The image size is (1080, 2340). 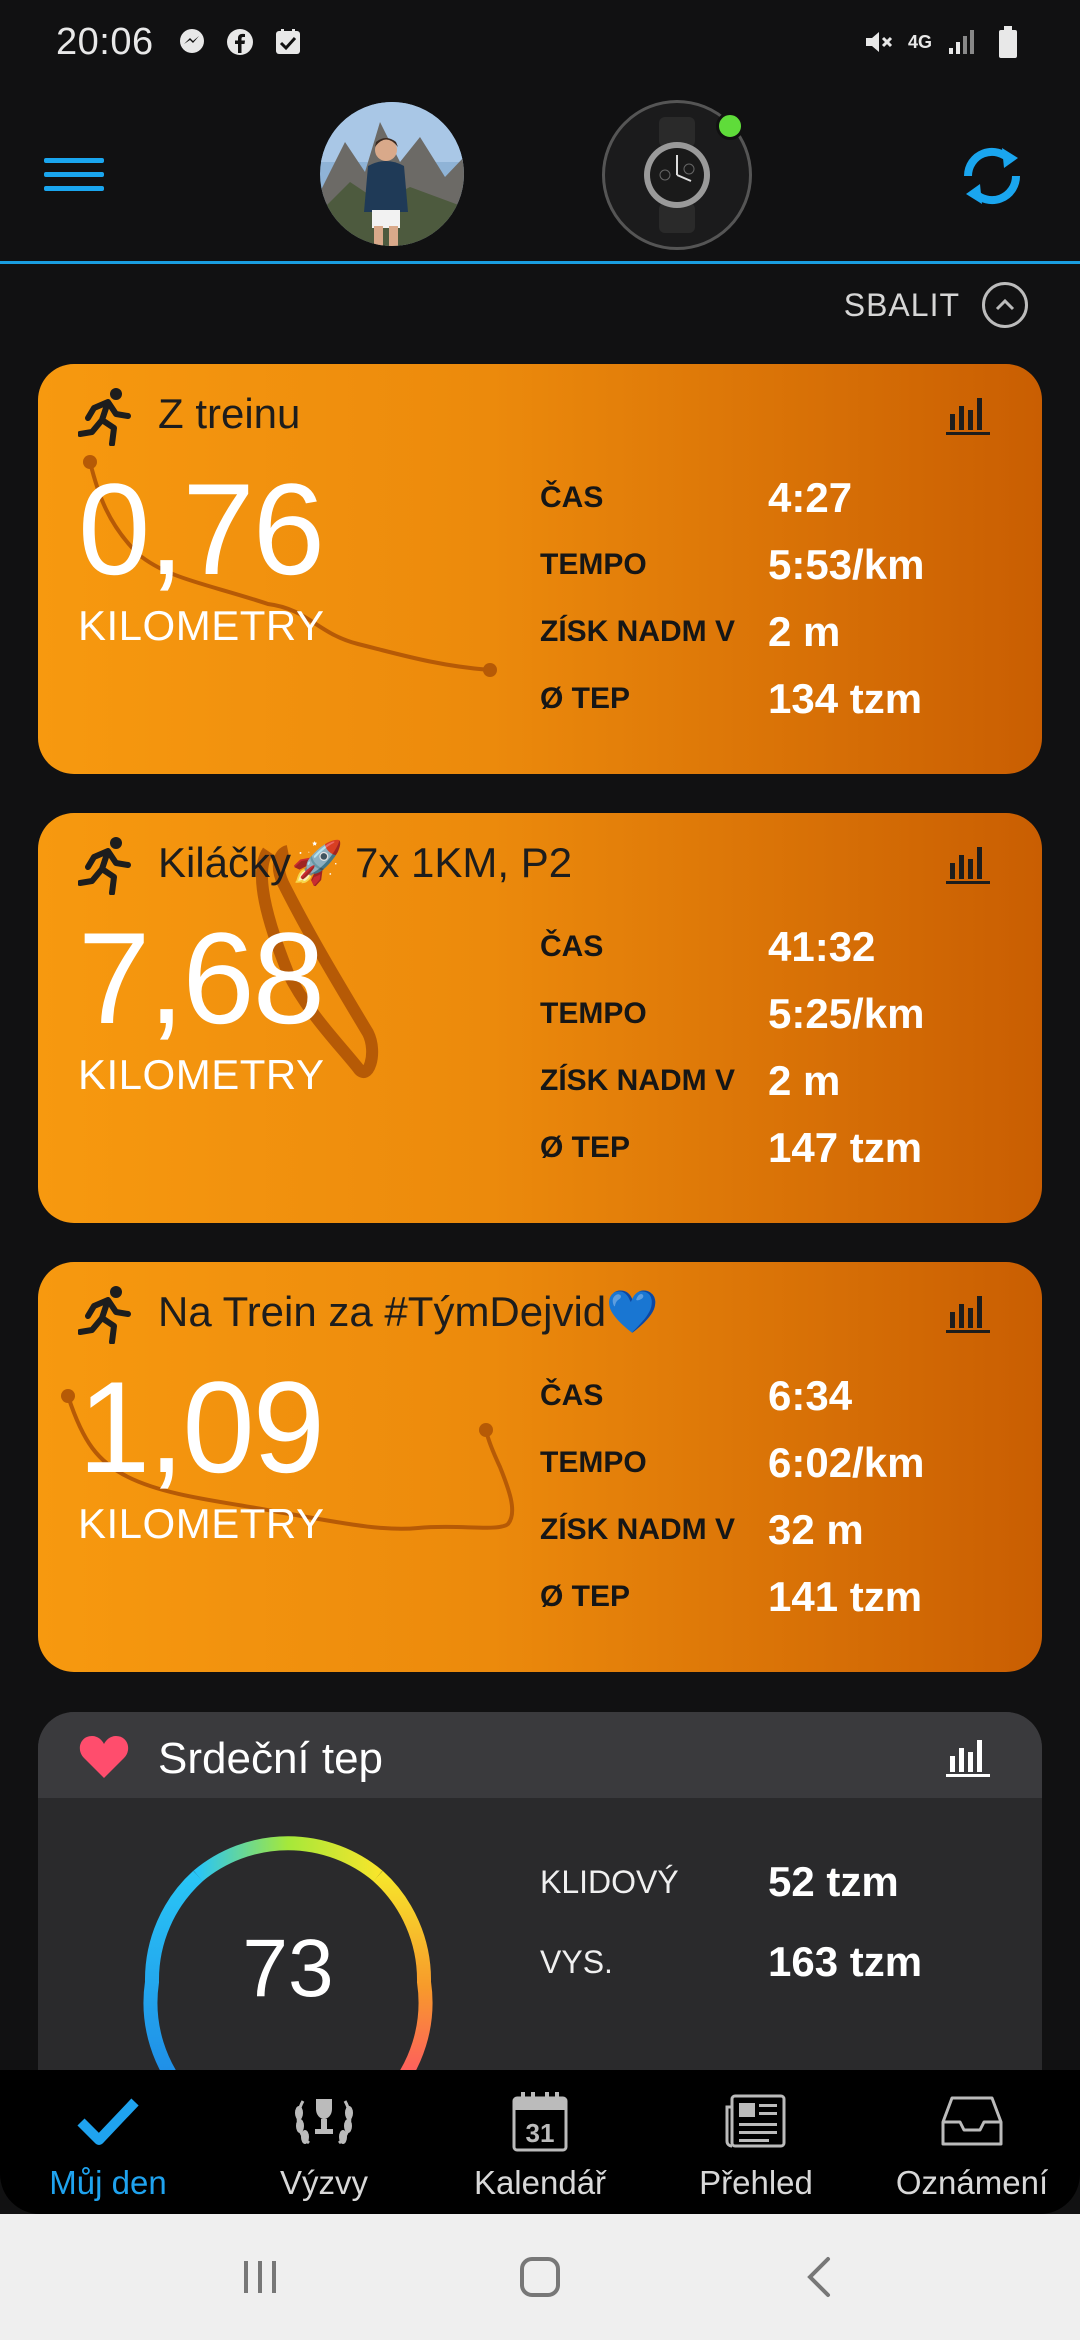 I want to click on inbox-icon, so click(x=972, y=2121).